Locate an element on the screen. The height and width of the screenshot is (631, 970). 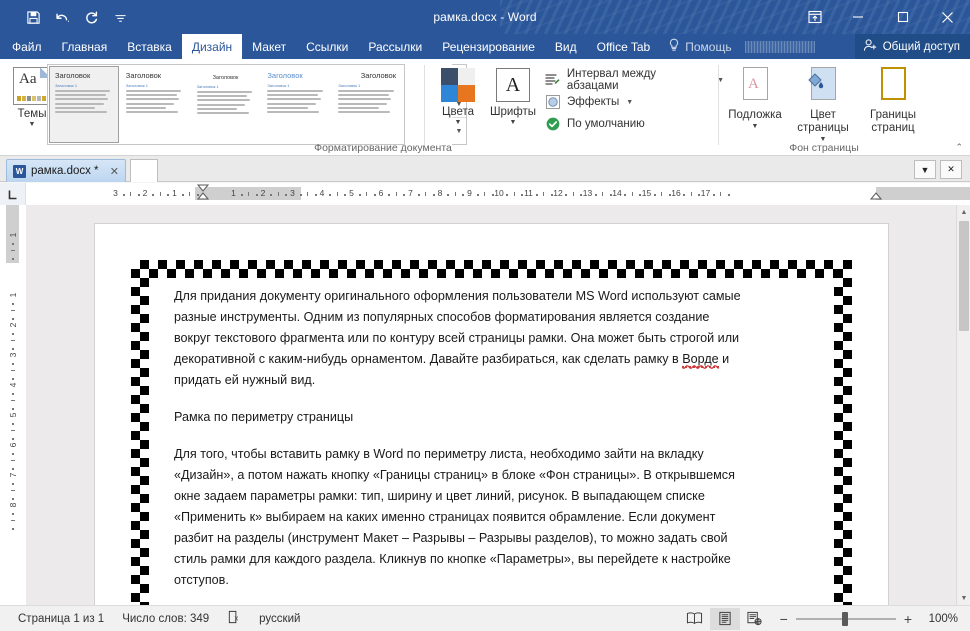
ribbon-display-options-icon is located at coordinates (815, 17).